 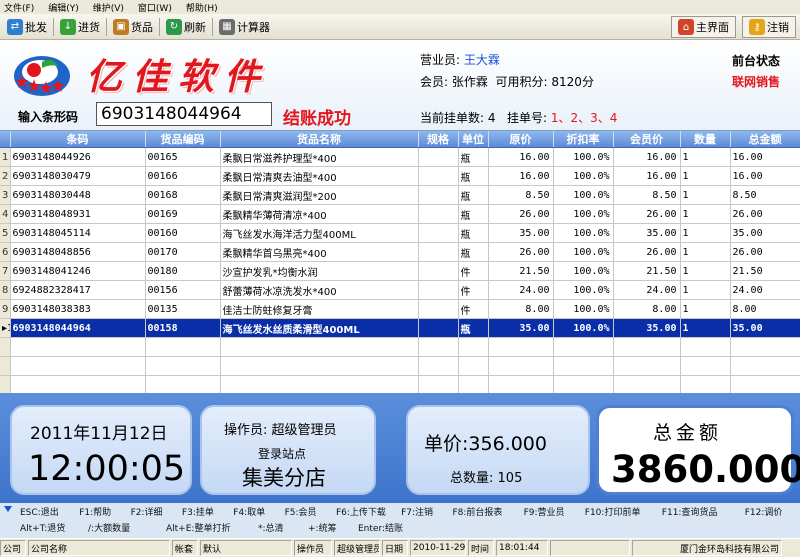 What do you see at coordinates (521, 139) in the screenshot?
I see `column-header: 原价` at bounding box center [521, 139].